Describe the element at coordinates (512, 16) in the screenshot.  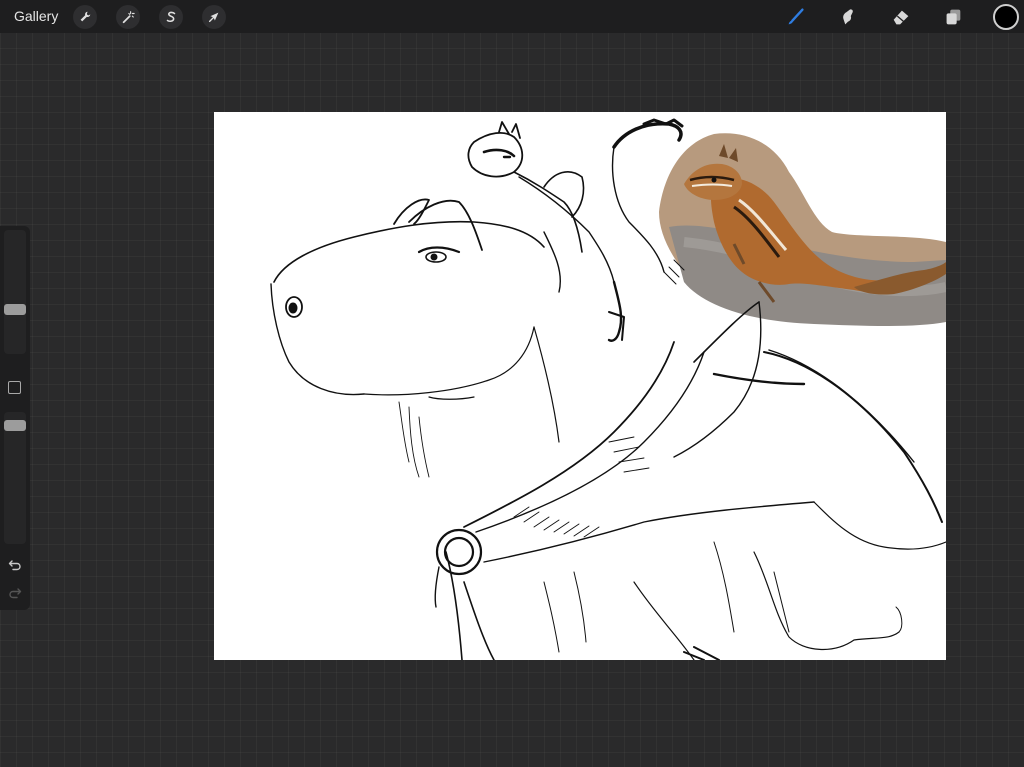
I see `top-toolbar: Gallery` at that location.